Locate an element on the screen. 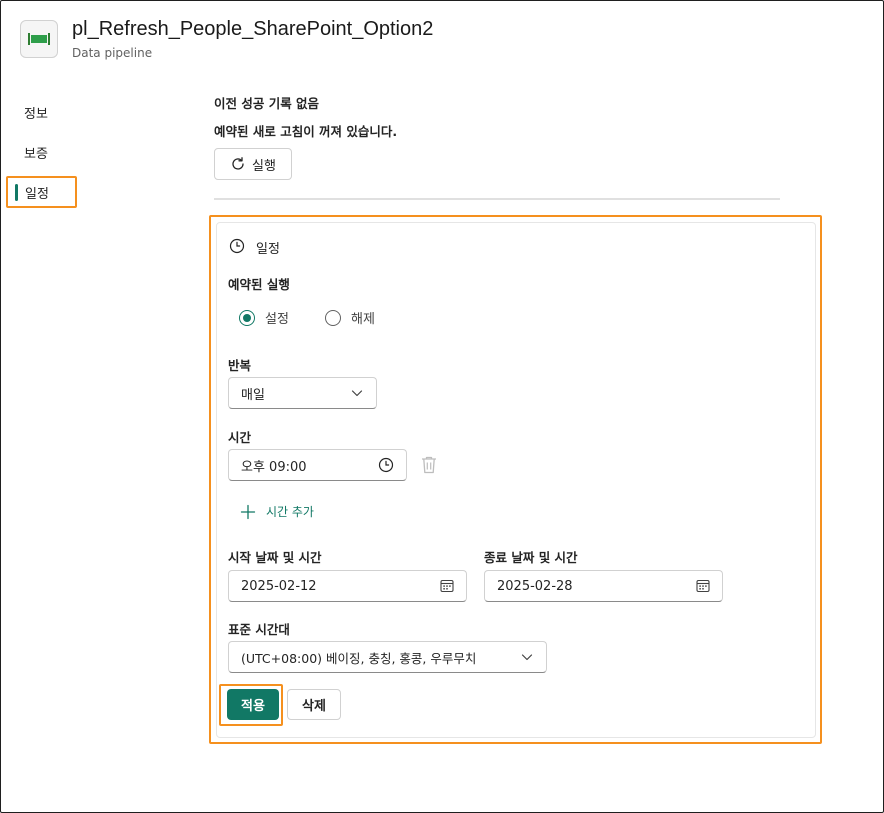 The image size is (884, 813). divider is located at coordinates (497, 199).